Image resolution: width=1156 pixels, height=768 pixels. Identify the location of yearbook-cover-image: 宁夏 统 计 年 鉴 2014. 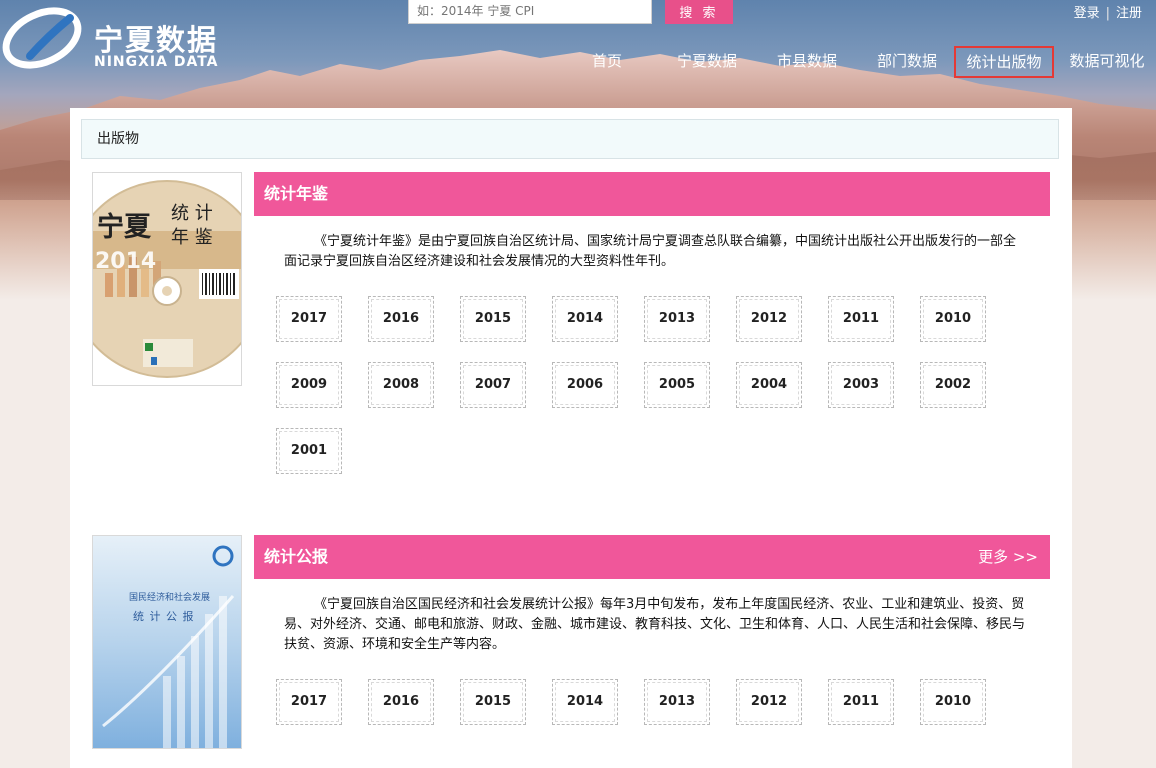
(167, 279).